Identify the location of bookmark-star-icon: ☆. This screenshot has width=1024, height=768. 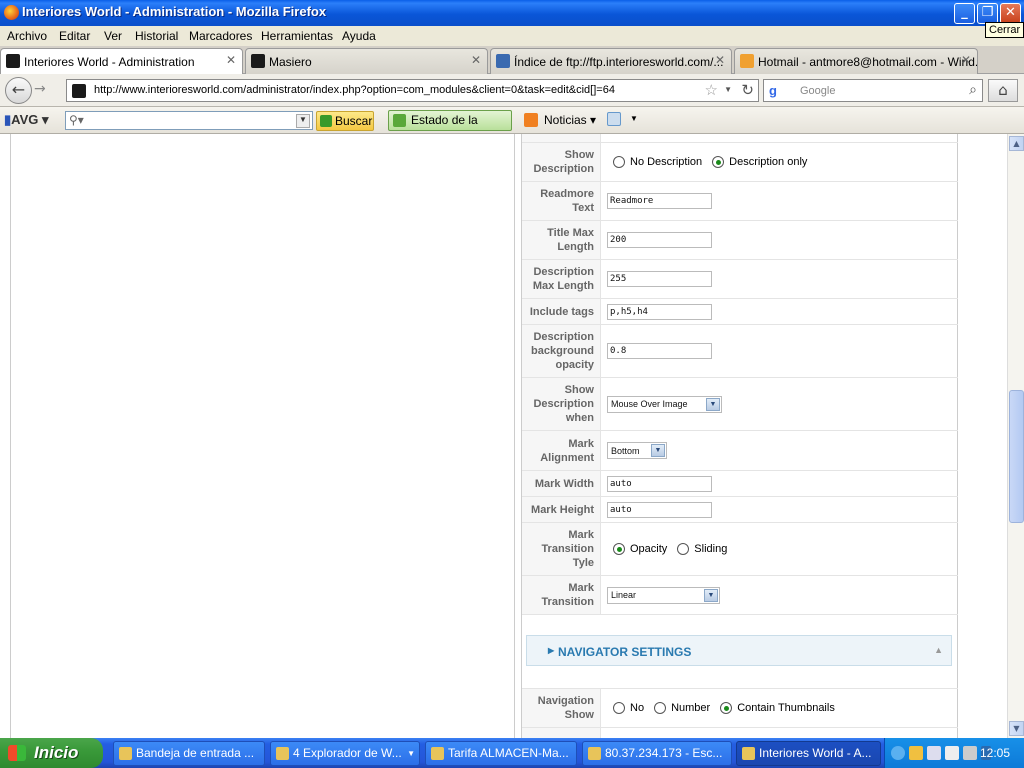
(711, 90).